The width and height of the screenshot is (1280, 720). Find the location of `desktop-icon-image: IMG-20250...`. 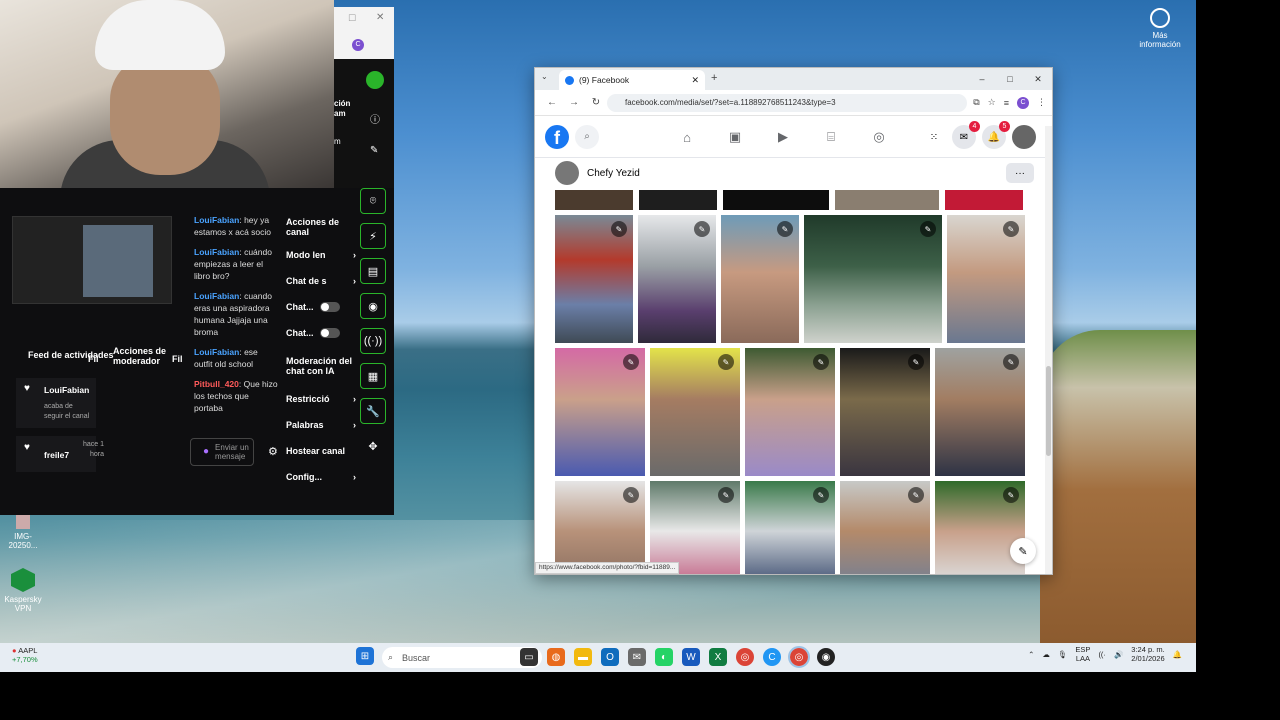

desktop-icon-image: IMG-20250... is located at coordinates (23, 532).